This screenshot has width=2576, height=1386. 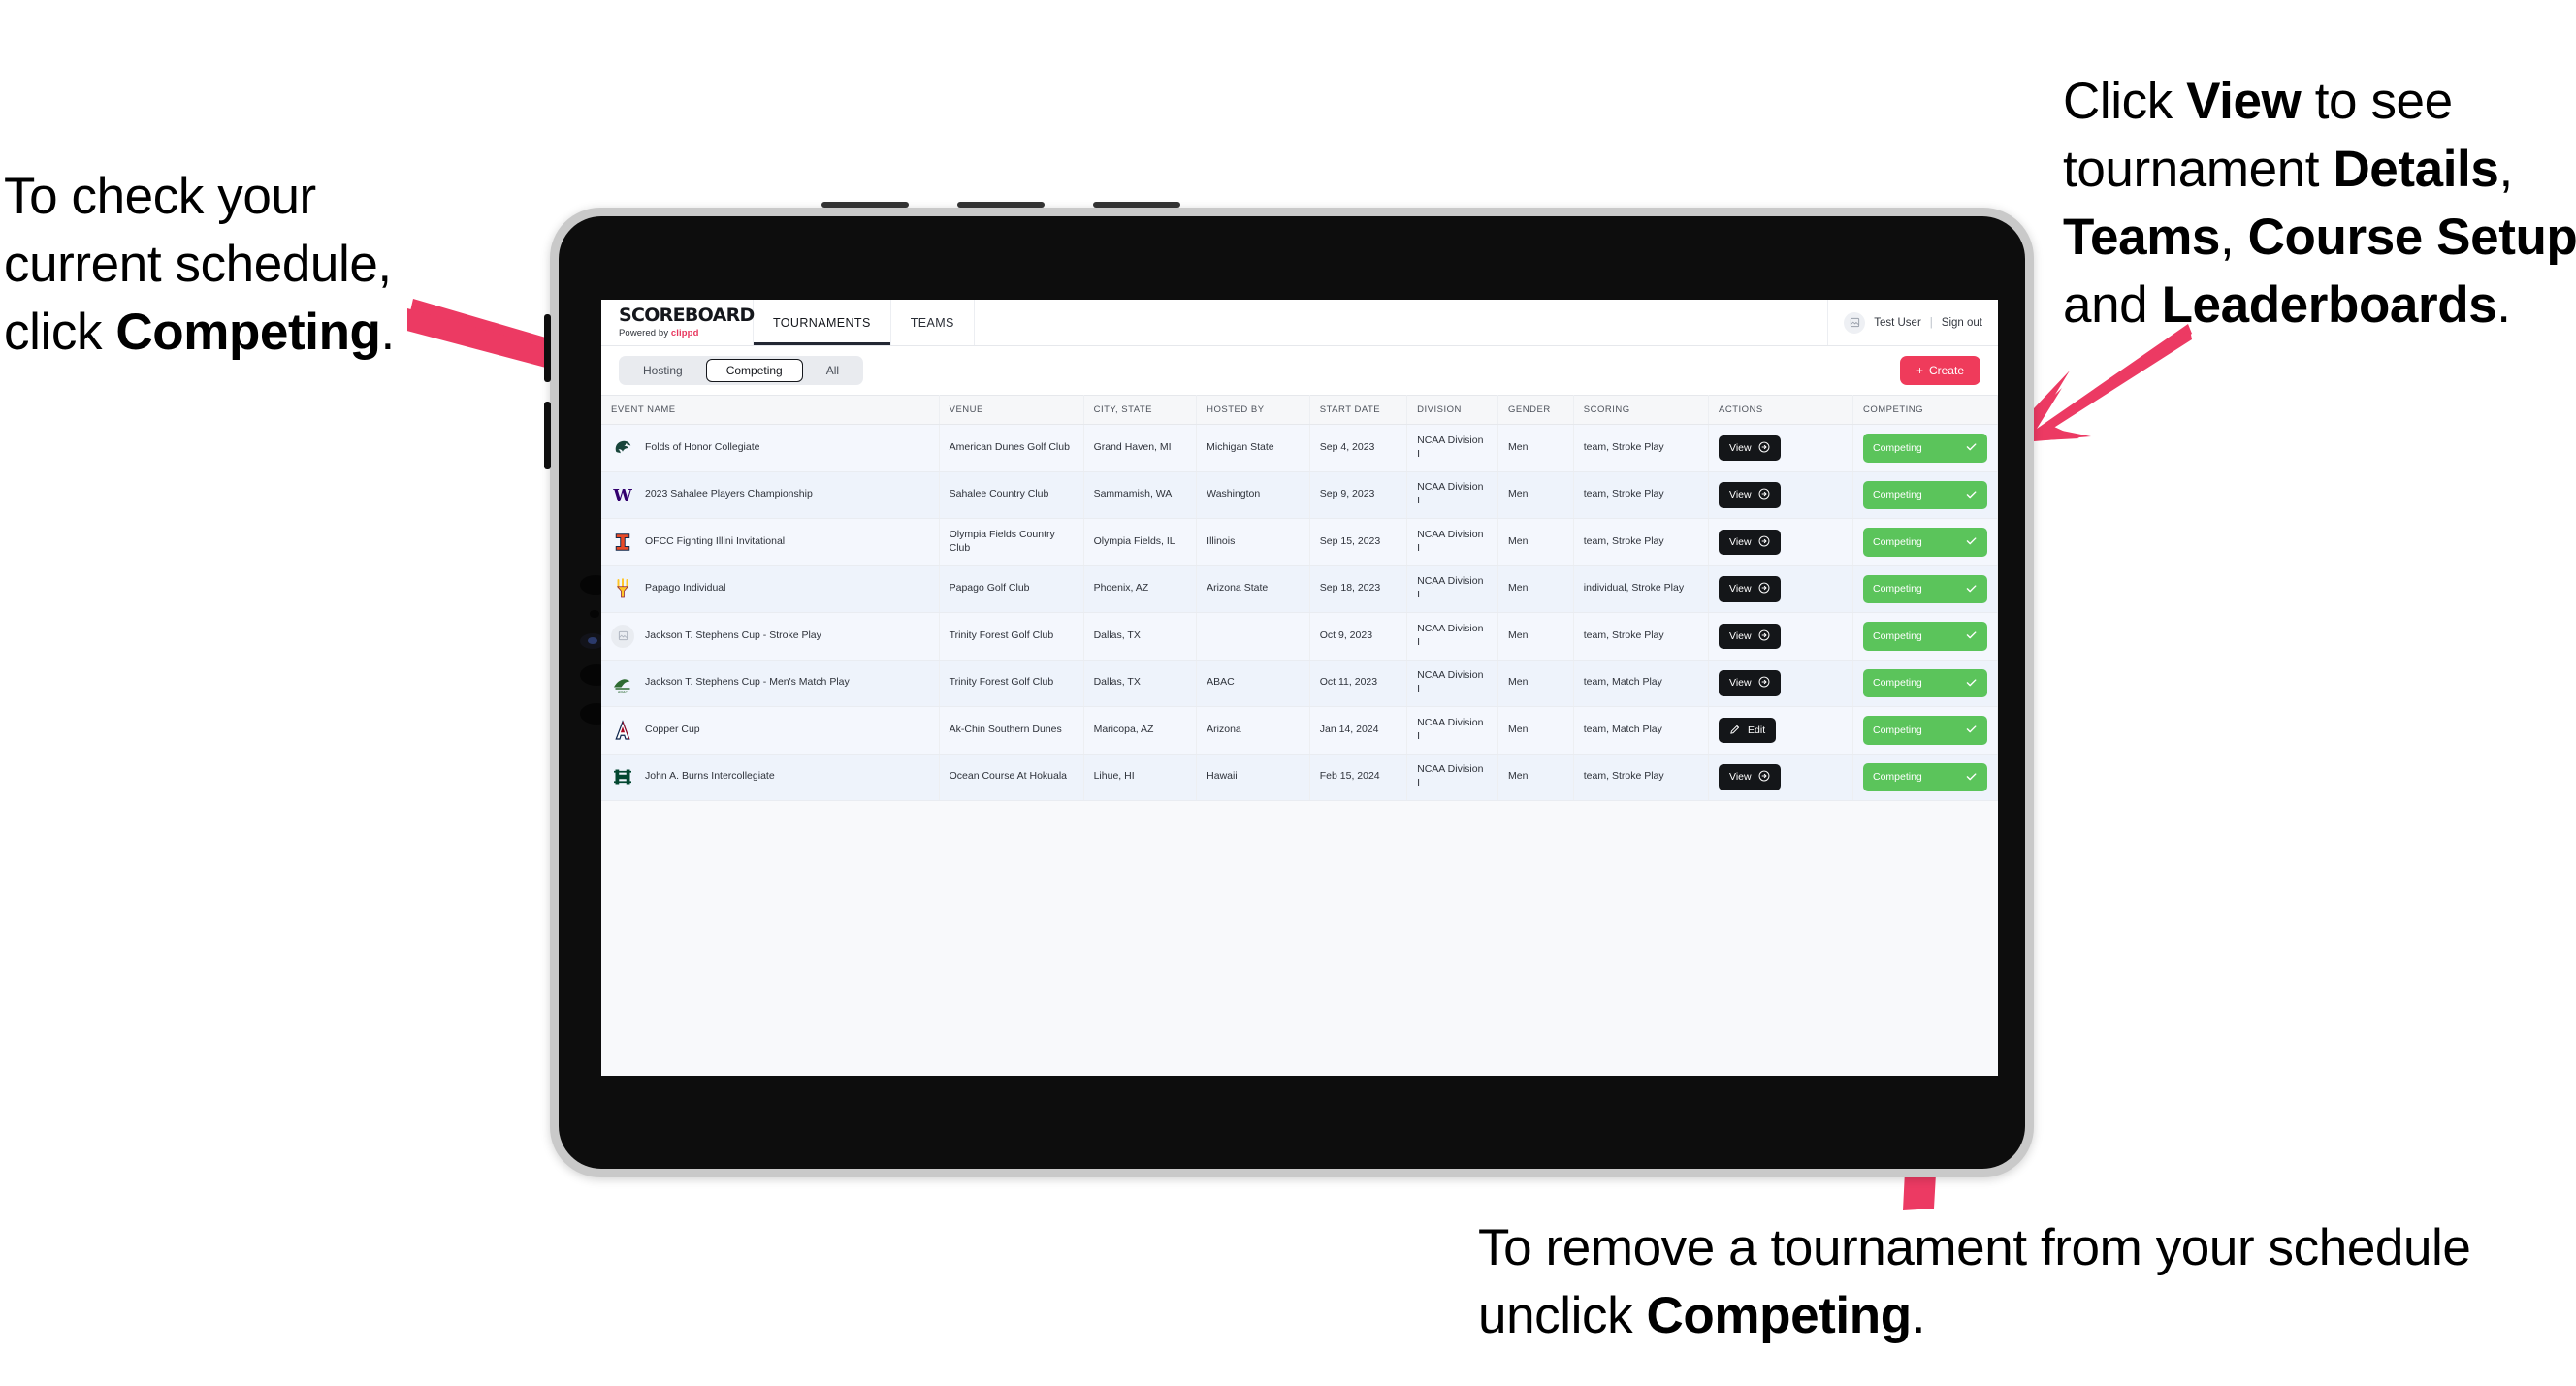 I want to click on cell-city-state: Lihue, HI, so click(x=1140, y=777).